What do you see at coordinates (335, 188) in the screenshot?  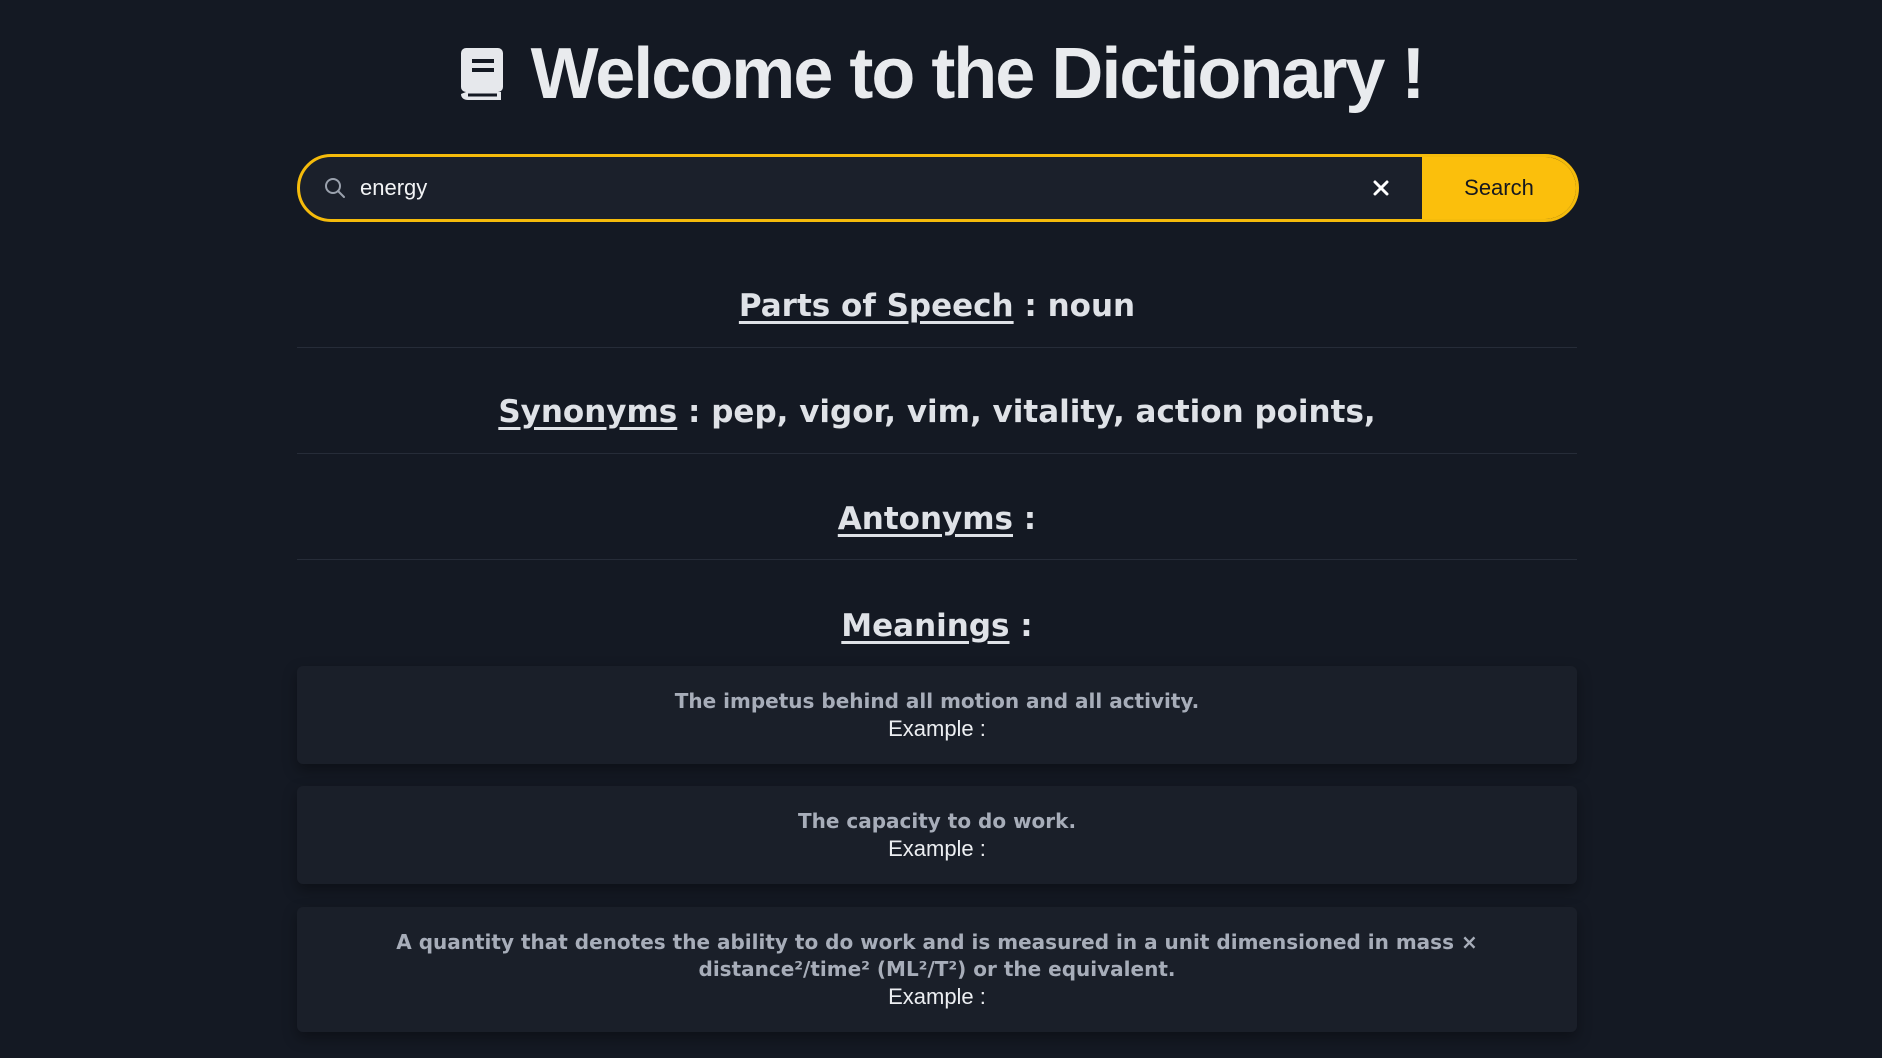 I see `search-icon` at bounding box center [335, 188].